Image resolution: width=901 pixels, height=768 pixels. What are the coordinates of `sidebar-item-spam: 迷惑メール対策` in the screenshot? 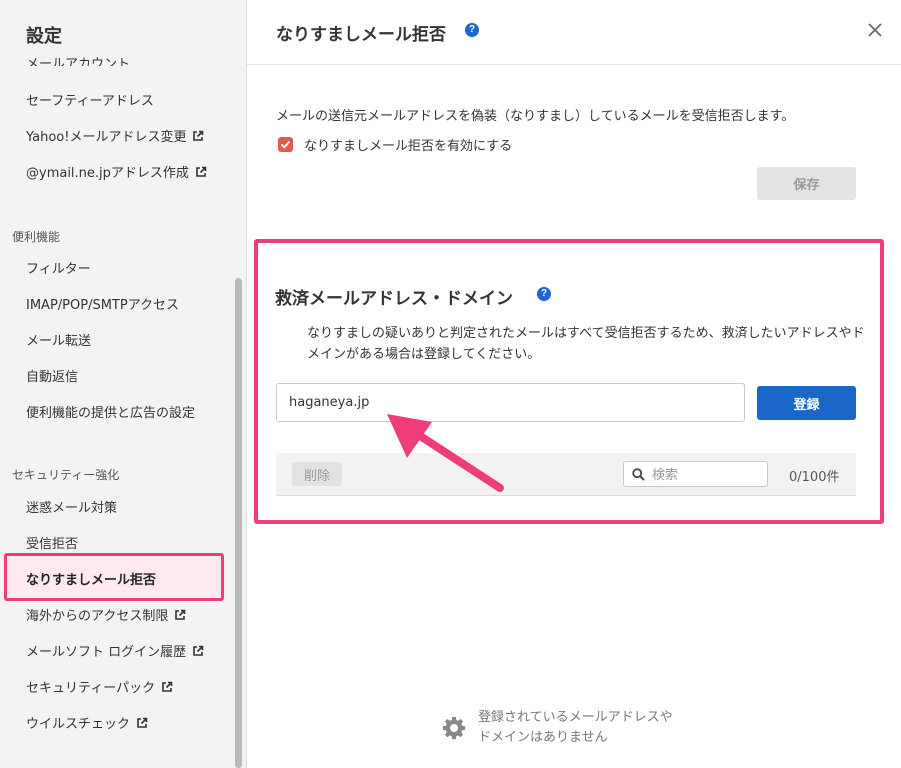 It's located at (71, 506).